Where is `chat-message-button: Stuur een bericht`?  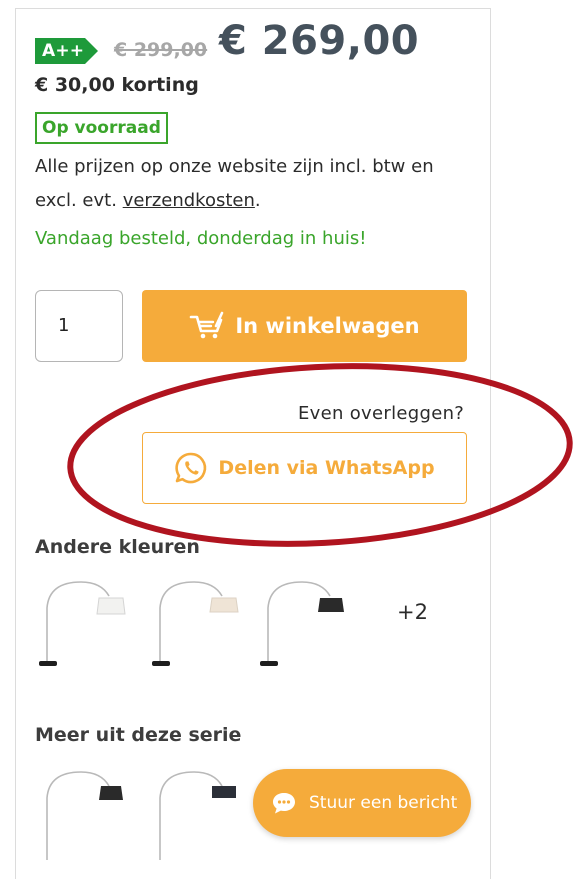
chat-message-button: Stuur een bericht is located at coordinates (362, 803).